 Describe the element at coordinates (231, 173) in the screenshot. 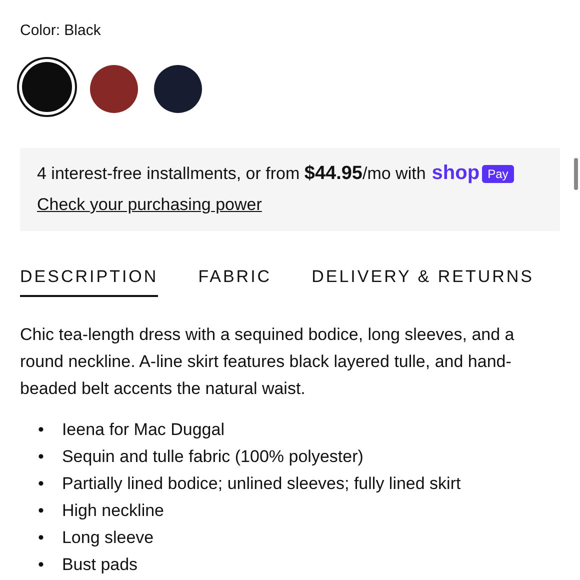

I see `installments-text: 4 interest-free installments, or from $44.95/mo with` at that location.